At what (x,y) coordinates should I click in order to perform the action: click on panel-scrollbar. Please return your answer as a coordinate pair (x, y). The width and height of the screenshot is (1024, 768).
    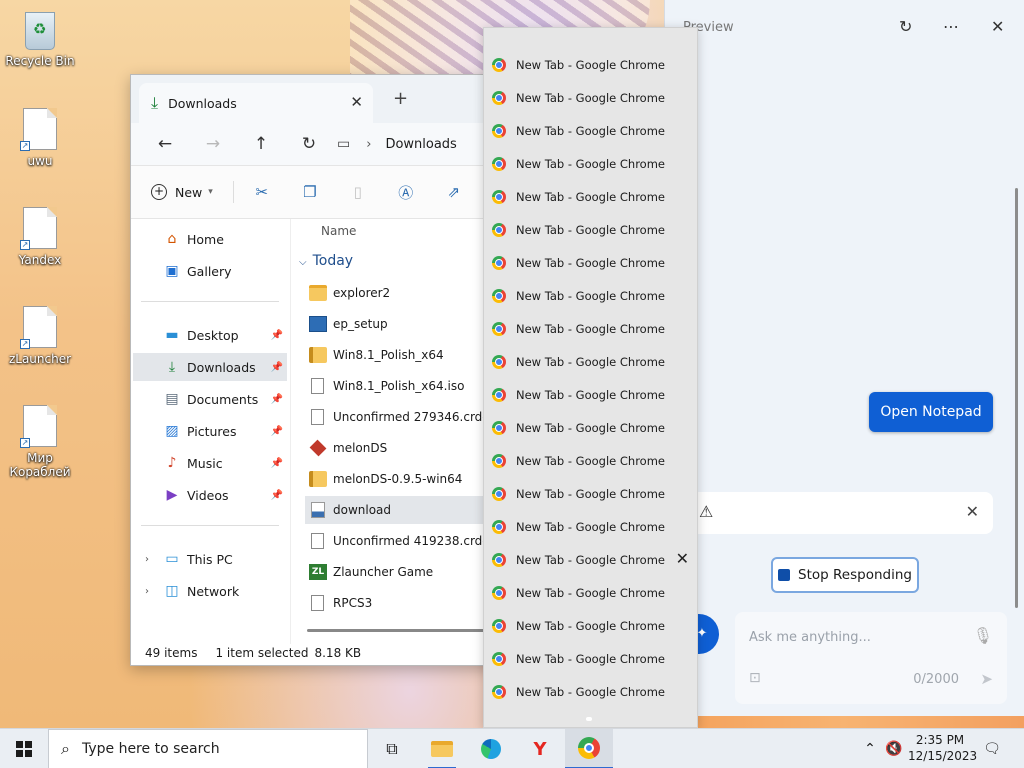
    Looking at the image, I should click on (1016, 398).